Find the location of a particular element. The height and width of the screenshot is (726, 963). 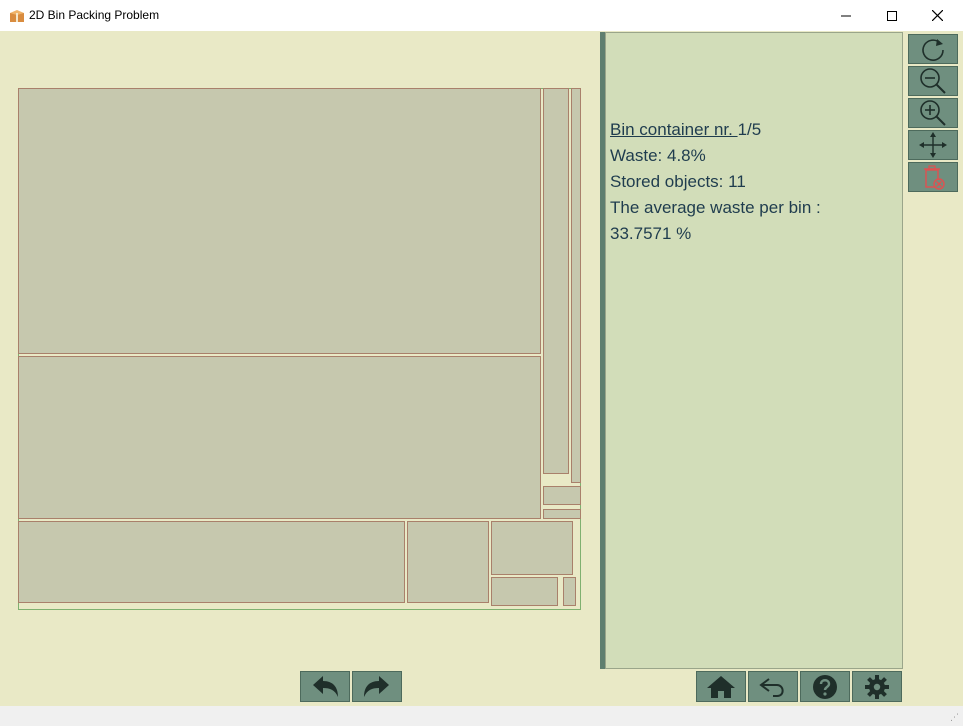

window-title: 2D Bin Packing Problem is located at coordinates (94, 15).